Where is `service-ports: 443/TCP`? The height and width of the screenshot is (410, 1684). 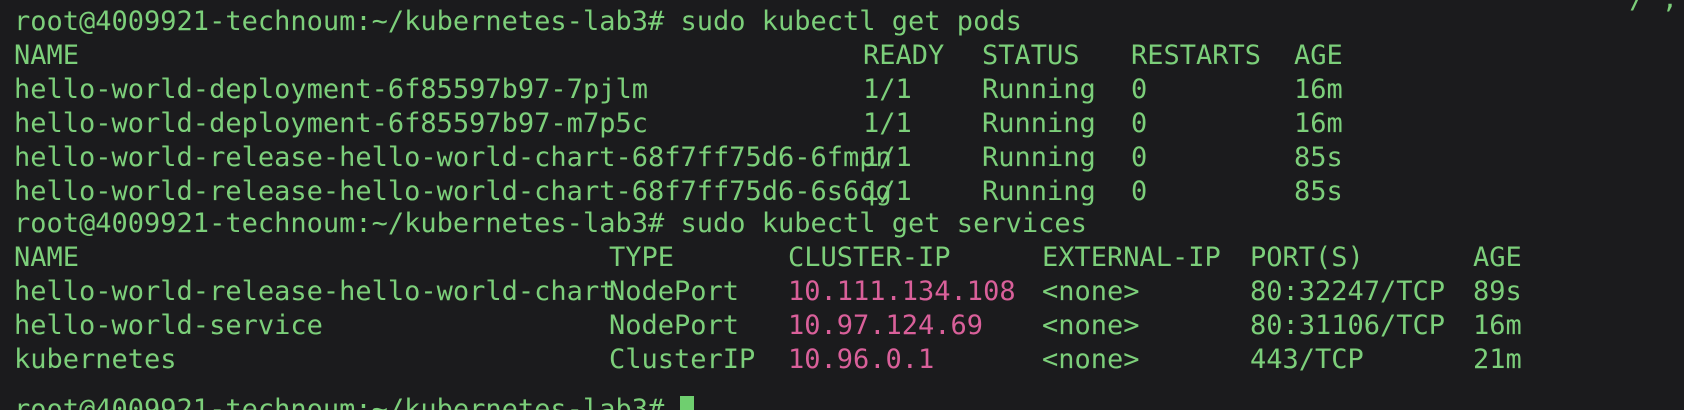
service-ports: 443/TCP is located at coordinates (1307, 359).